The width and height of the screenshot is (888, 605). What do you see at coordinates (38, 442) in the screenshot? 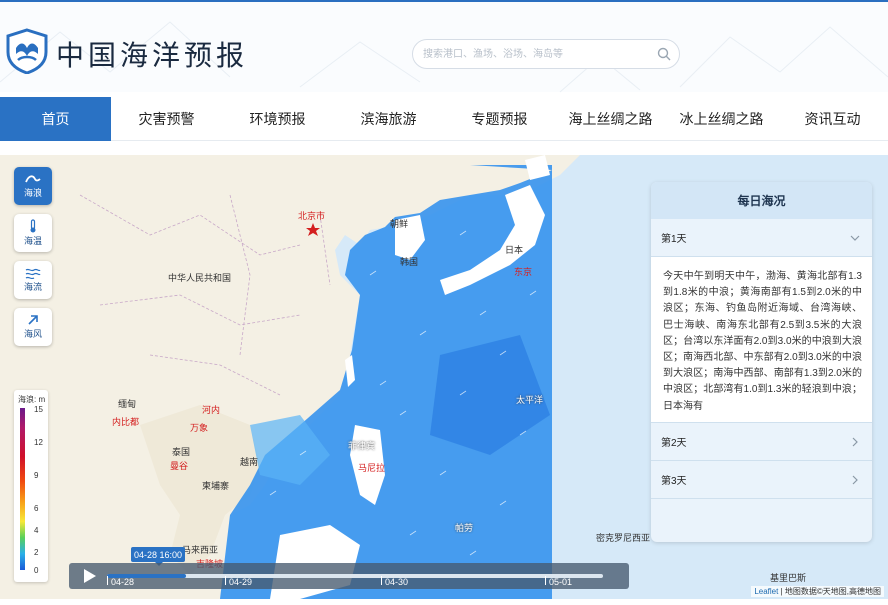
I see `legend-tick: 12` at bounding box center [38, 442].